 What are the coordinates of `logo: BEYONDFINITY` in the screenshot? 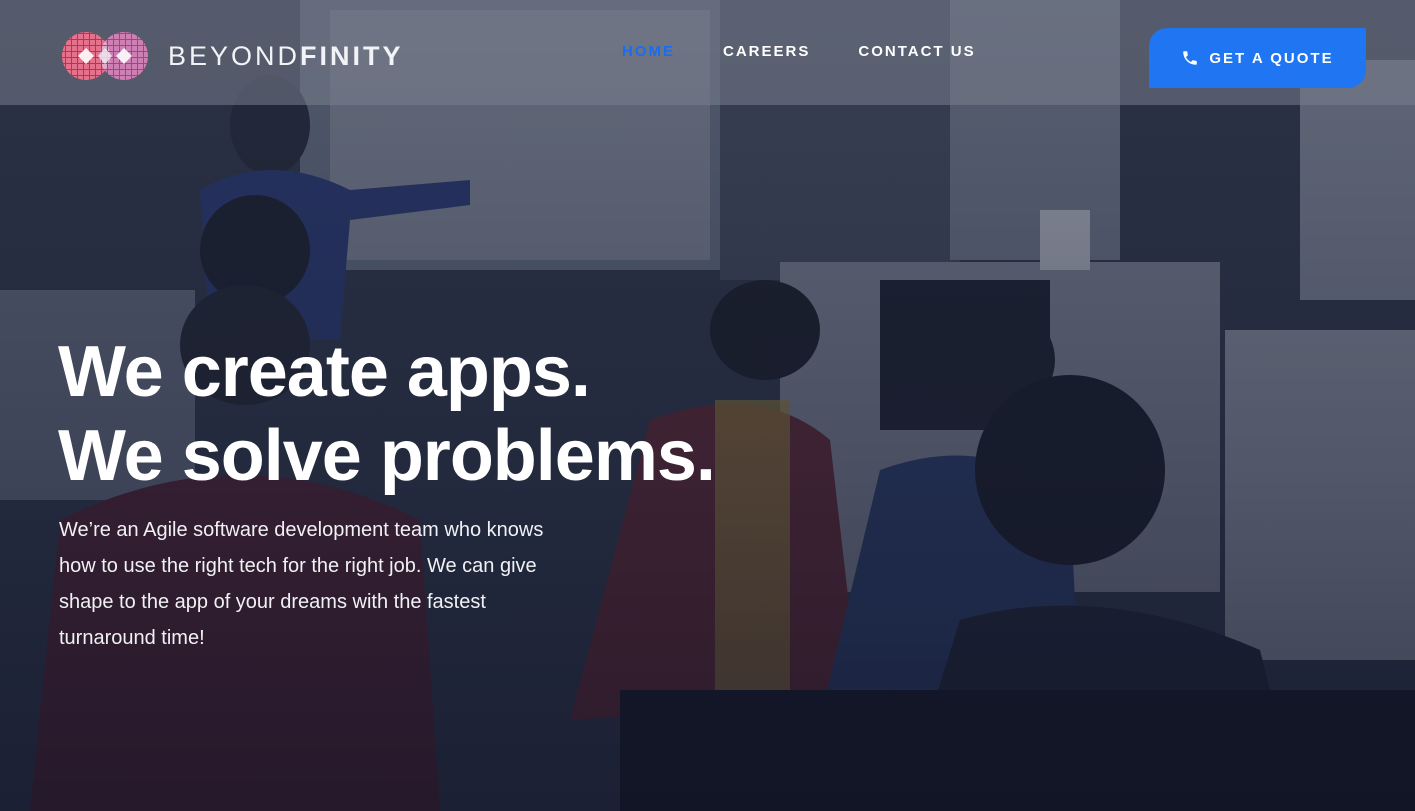 It's located at (232, 56).